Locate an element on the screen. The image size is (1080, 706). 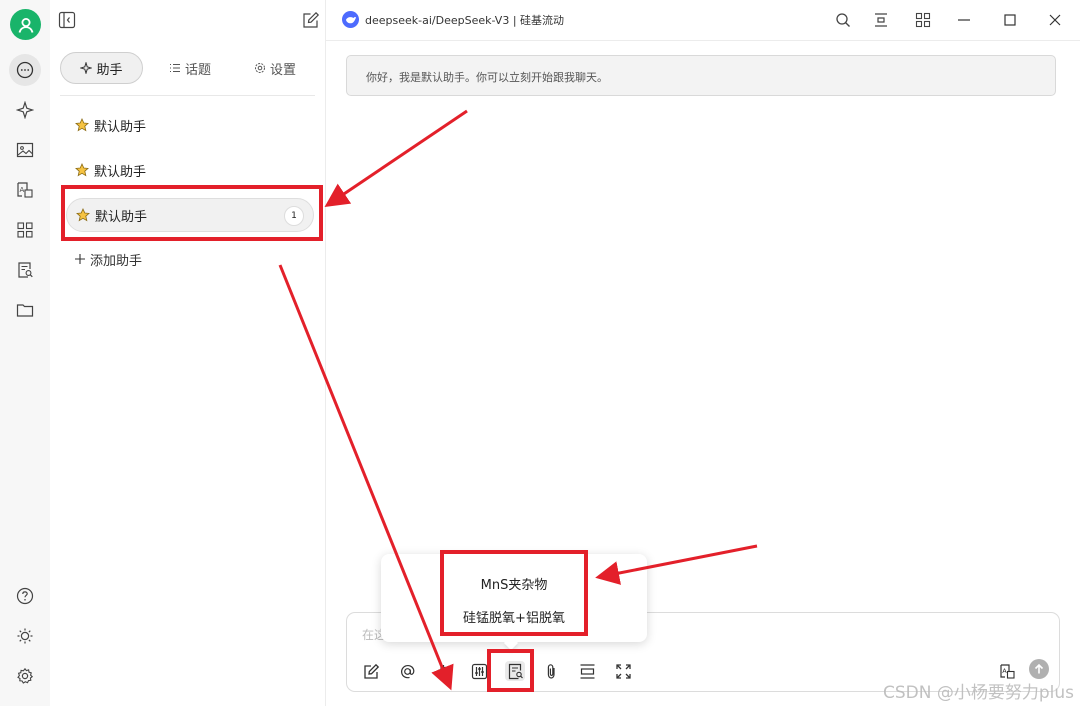
fullscreen-tool is located at coordinates (623, 671).